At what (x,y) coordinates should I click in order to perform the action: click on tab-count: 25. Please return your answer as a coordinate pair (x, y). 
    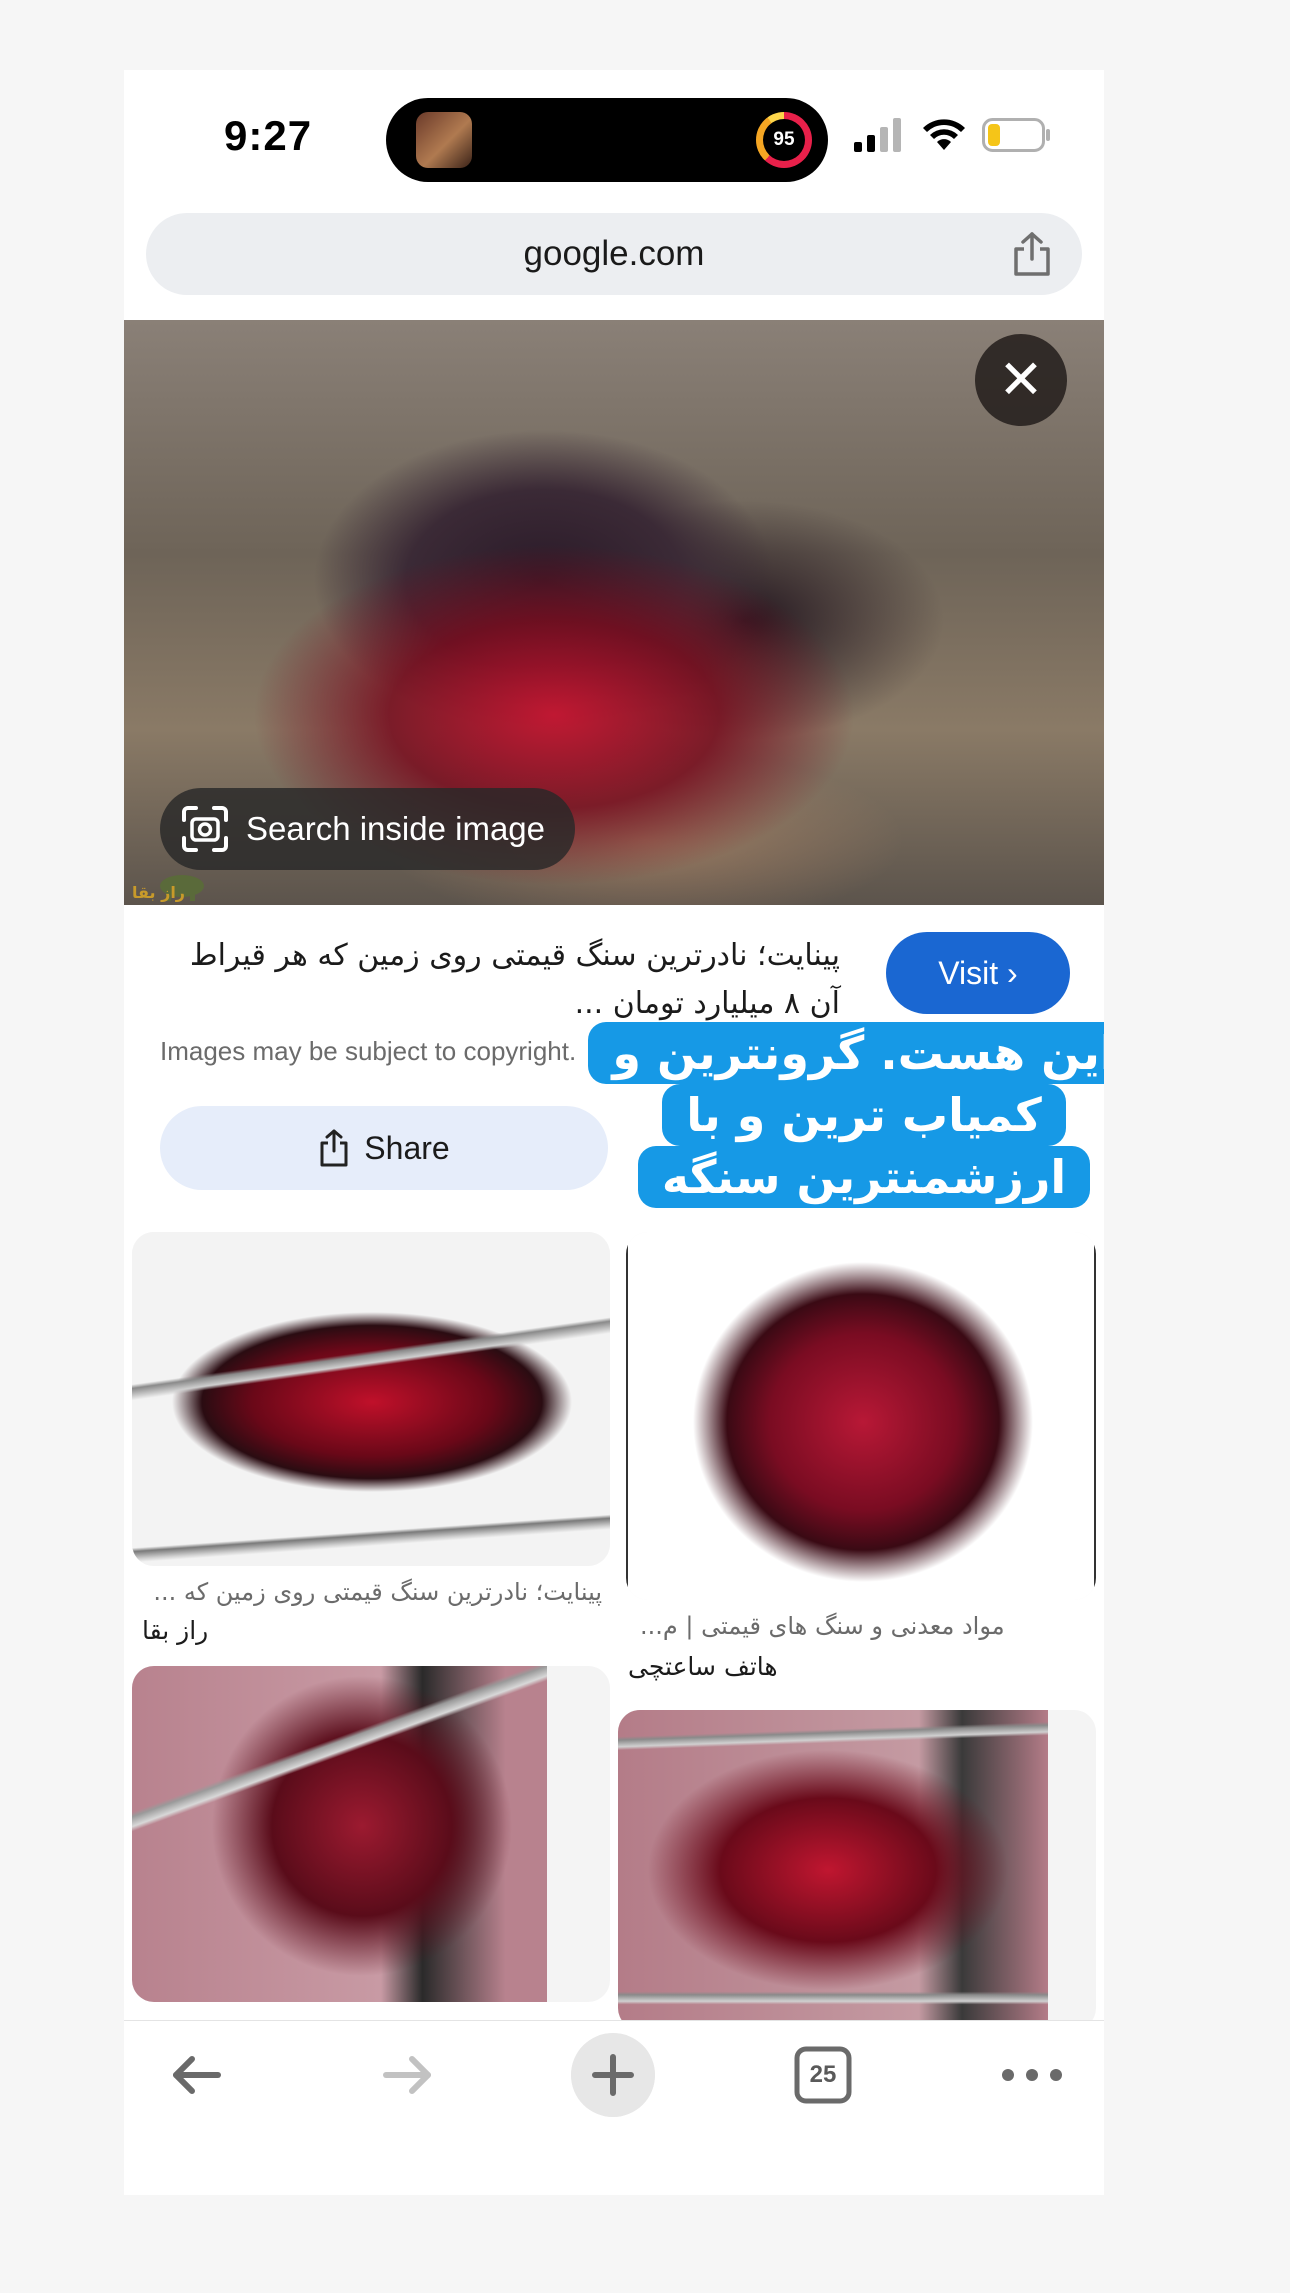
    Looking at the image, I should click on (823, 2074).